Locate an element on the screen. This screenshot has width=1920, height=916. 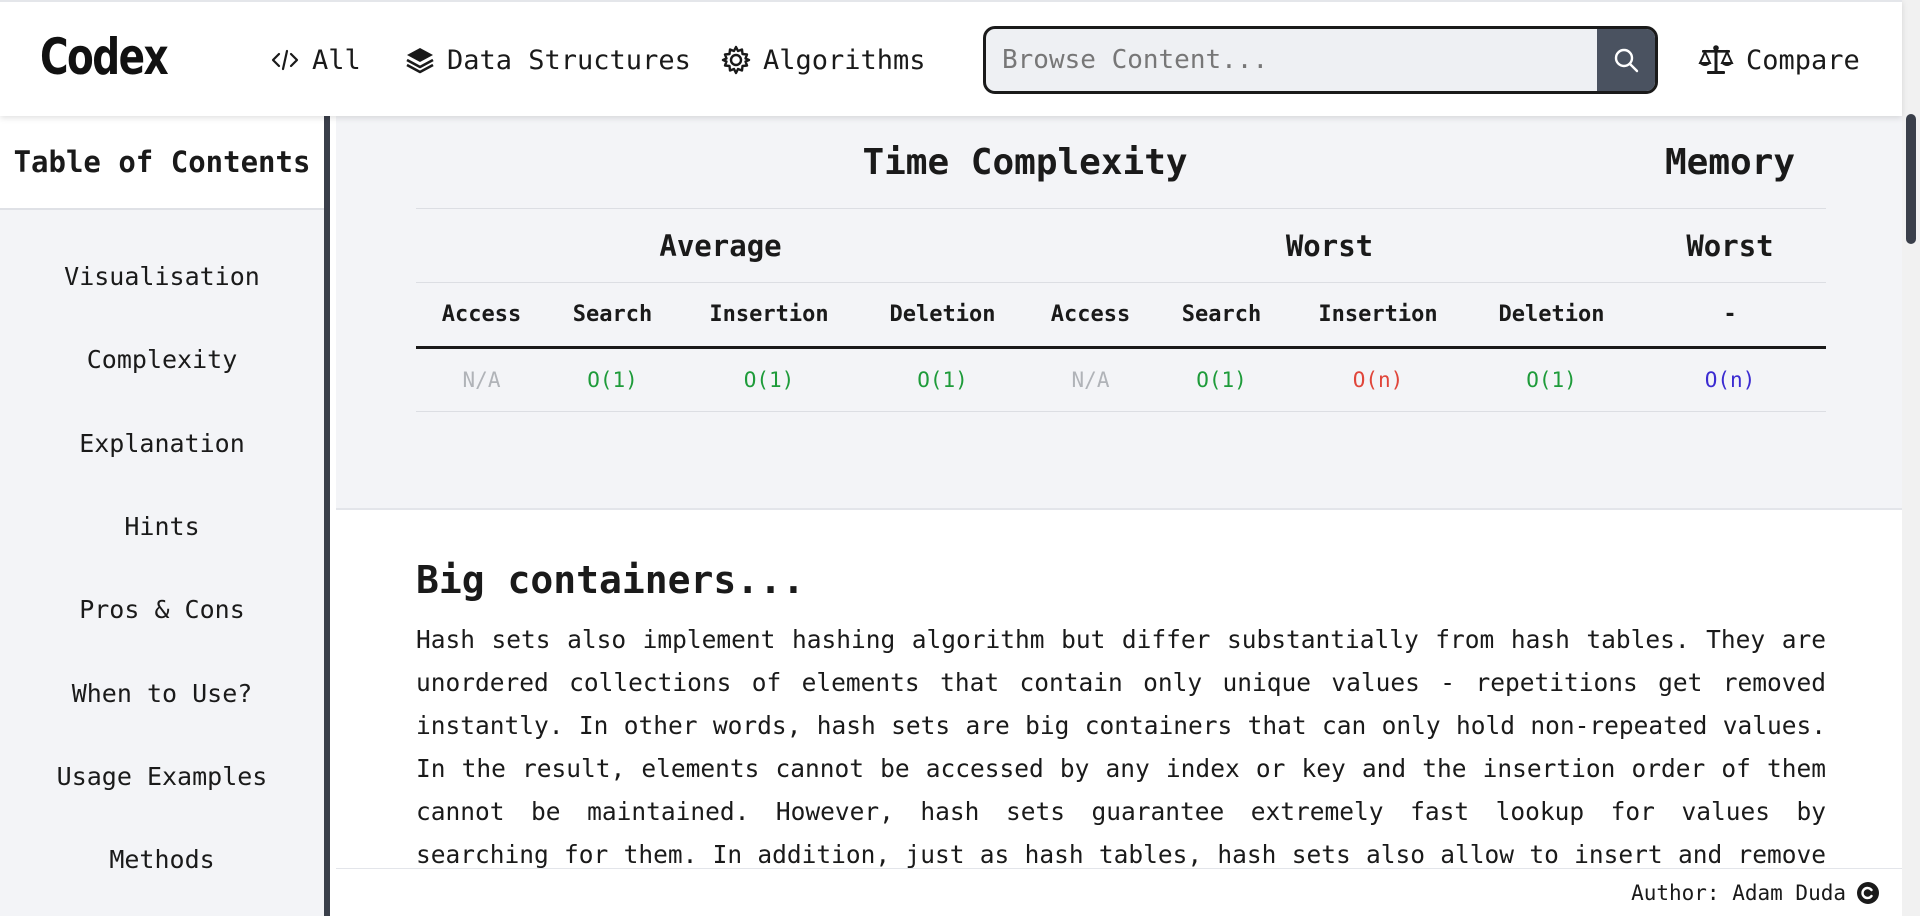
memory-worst-heading: Worst is located at coordinates (1730, 245).